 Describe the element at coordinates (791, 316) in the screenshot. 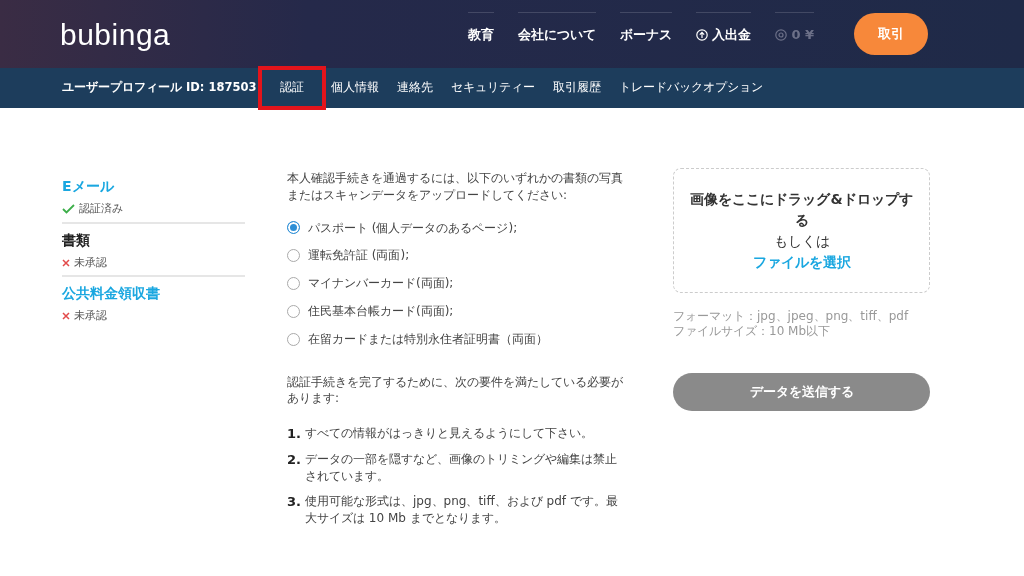

I see `format-text: フォーマット：jpg、jpeg、png、tiff、pdf` at that location.